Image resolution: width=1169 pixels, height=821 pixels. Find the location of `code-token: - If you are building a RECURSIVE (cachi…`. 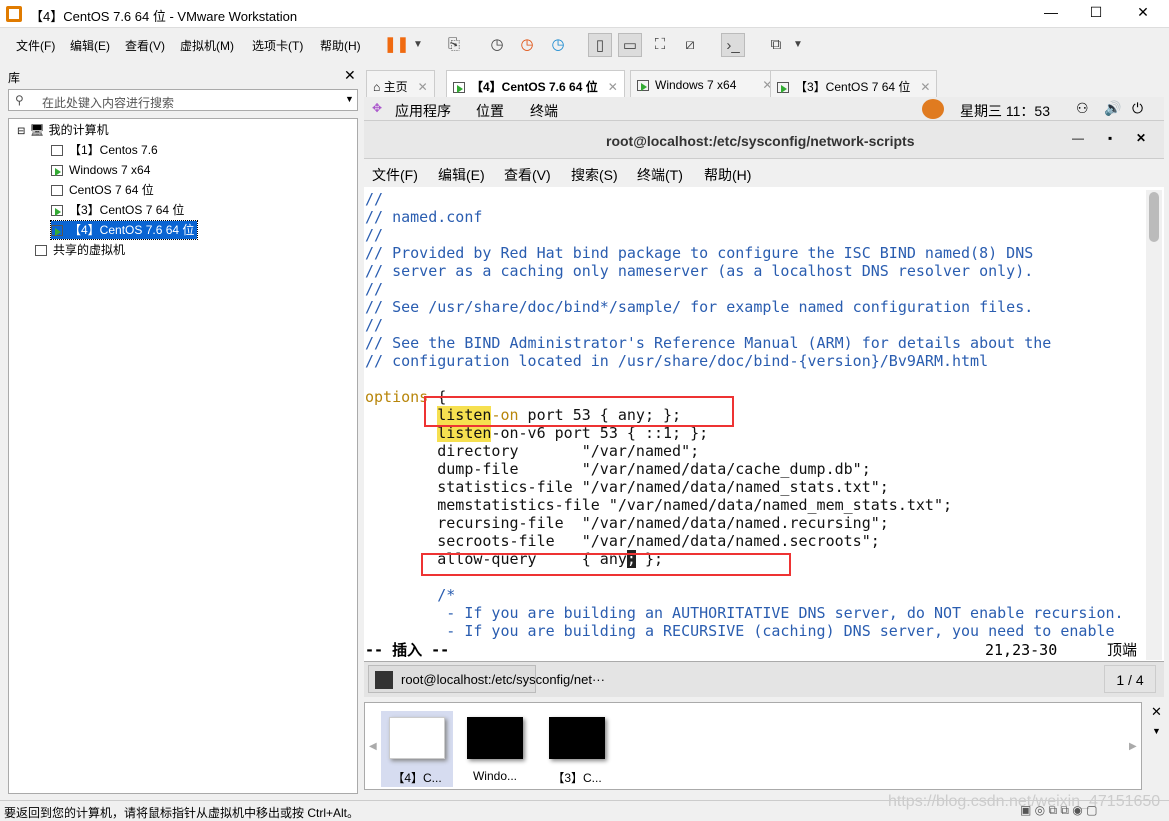

code-token: - If you are building a RECURSIVE (cachi… is located at coordinates (740, 631).